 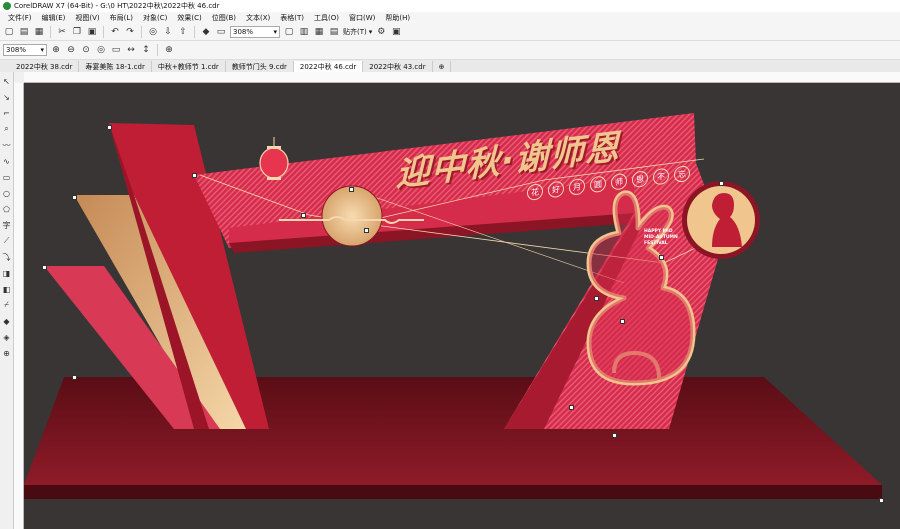 I want to click on copy-icon: ❐, so click(x=77, y=32).